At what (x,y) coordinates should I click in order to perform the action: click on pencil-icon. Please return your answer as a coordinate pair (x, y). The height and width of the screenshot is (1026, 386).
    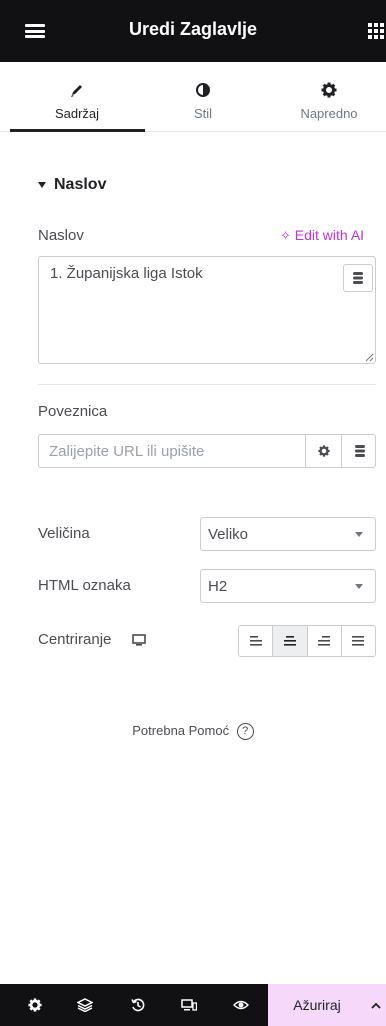
    Looking at the image, I should click on (77, 90).